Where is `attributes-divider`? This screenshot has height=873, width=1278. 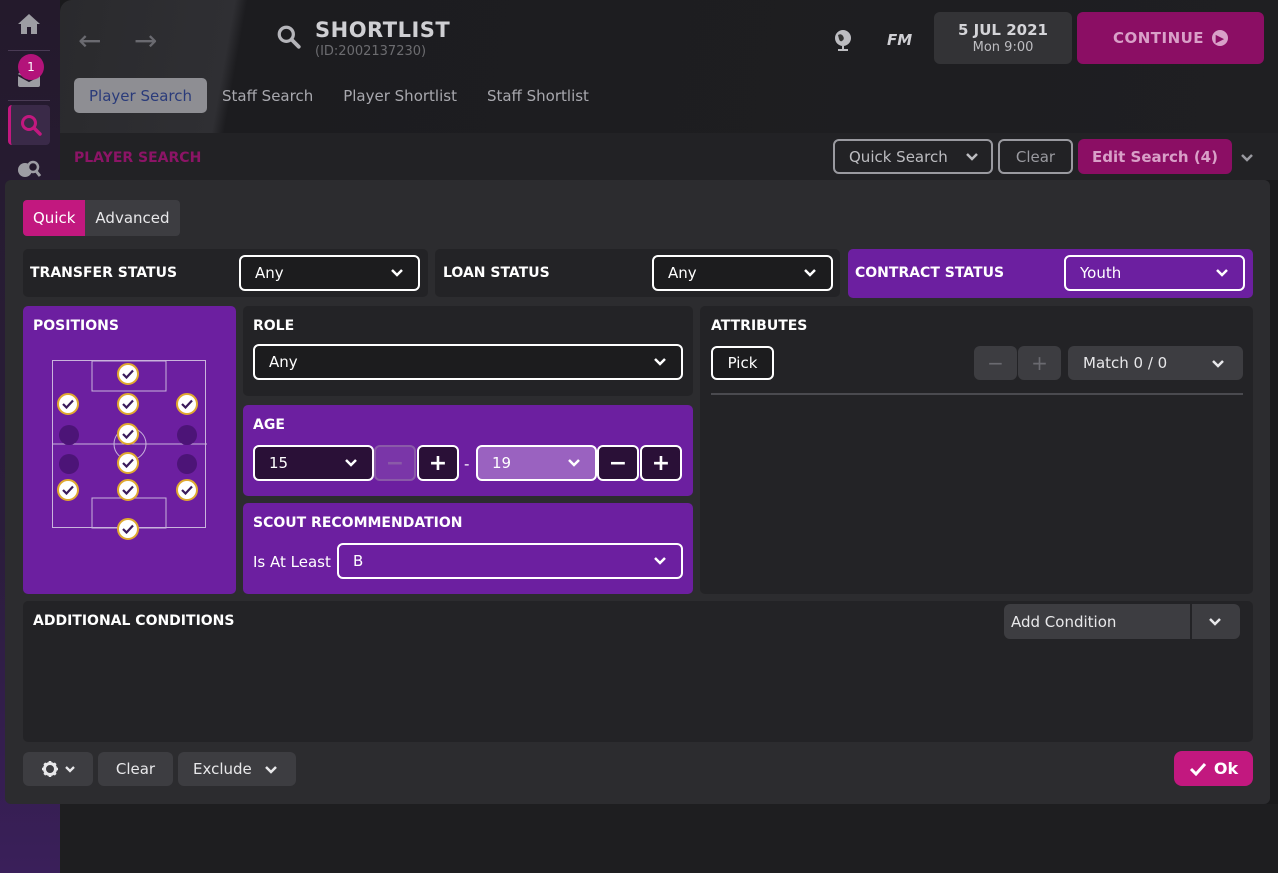 attributes-divider is located at coordinates (977, 394).